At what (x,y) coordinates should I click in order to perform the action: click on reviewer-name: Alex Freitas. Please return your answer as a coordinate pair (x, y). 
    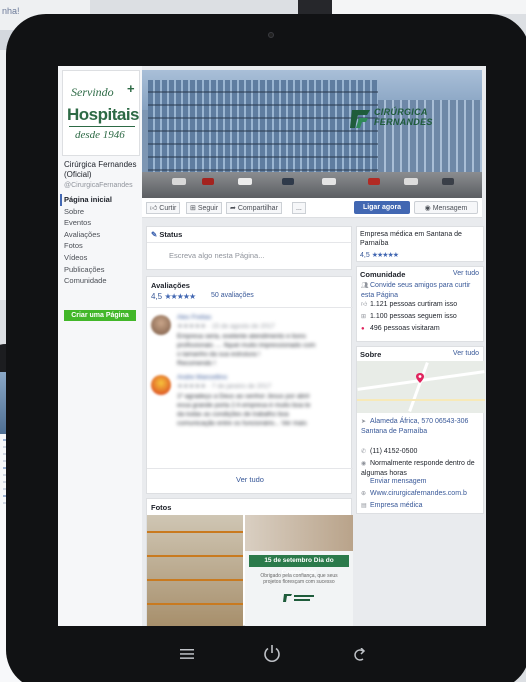
    Looking at the image, I should click on (194, 317).